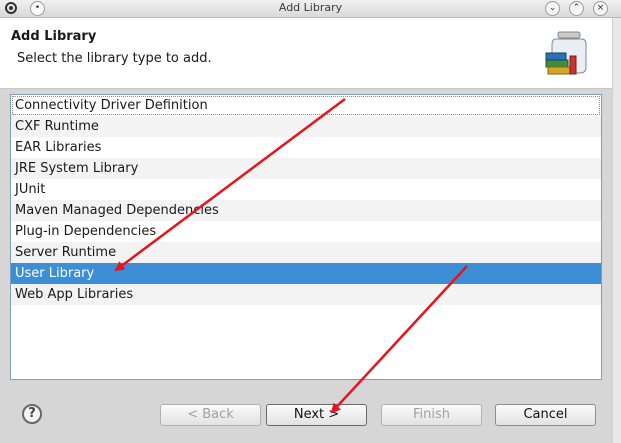 The height and width of the screenshot is (443, 621). Describe the element at coordinates (545, 415) in the screenshot. I see `cancel-button: Cancel` at that location.